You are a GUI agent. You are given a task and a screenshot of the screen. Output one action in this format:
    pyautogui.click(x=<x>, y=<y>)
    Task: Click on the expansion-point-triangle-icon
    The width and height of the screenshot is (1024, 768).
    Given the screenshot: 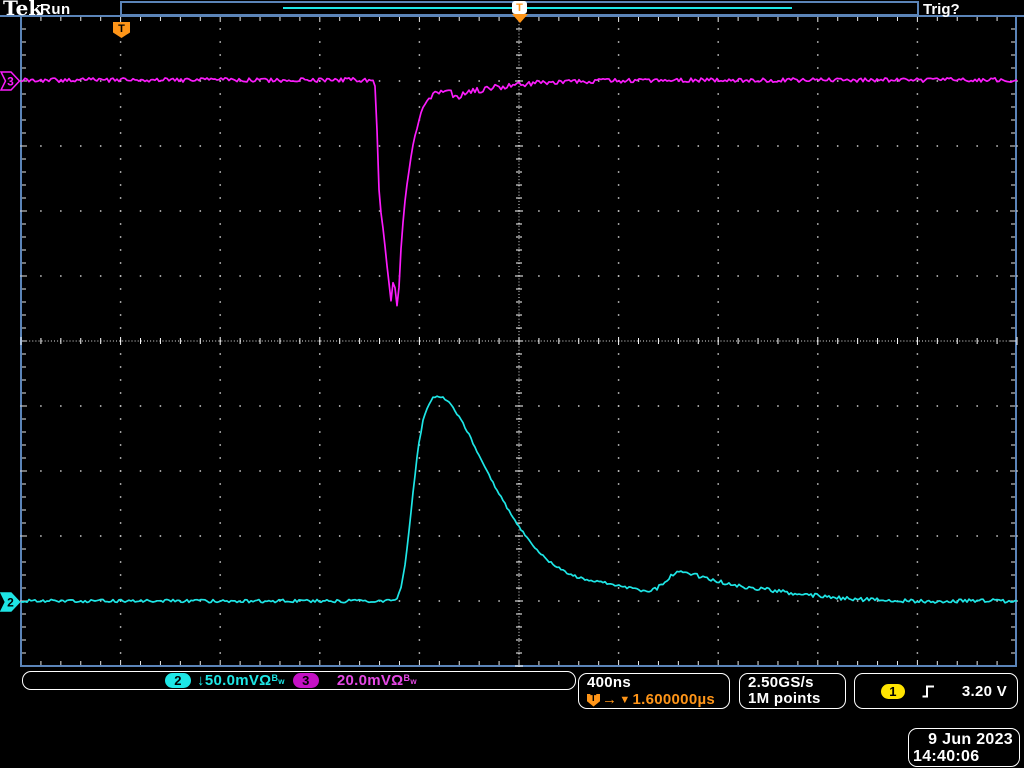 What is the action you would take?
    pyautogui.click(x=520, y=18)
    